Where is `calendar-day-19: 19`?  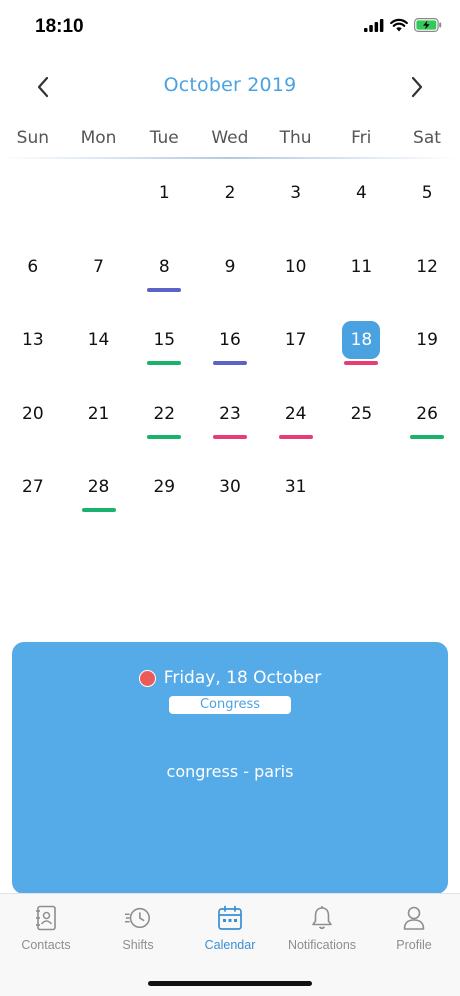 calendar-day-19: 19 is located at coordinates (427, 346).